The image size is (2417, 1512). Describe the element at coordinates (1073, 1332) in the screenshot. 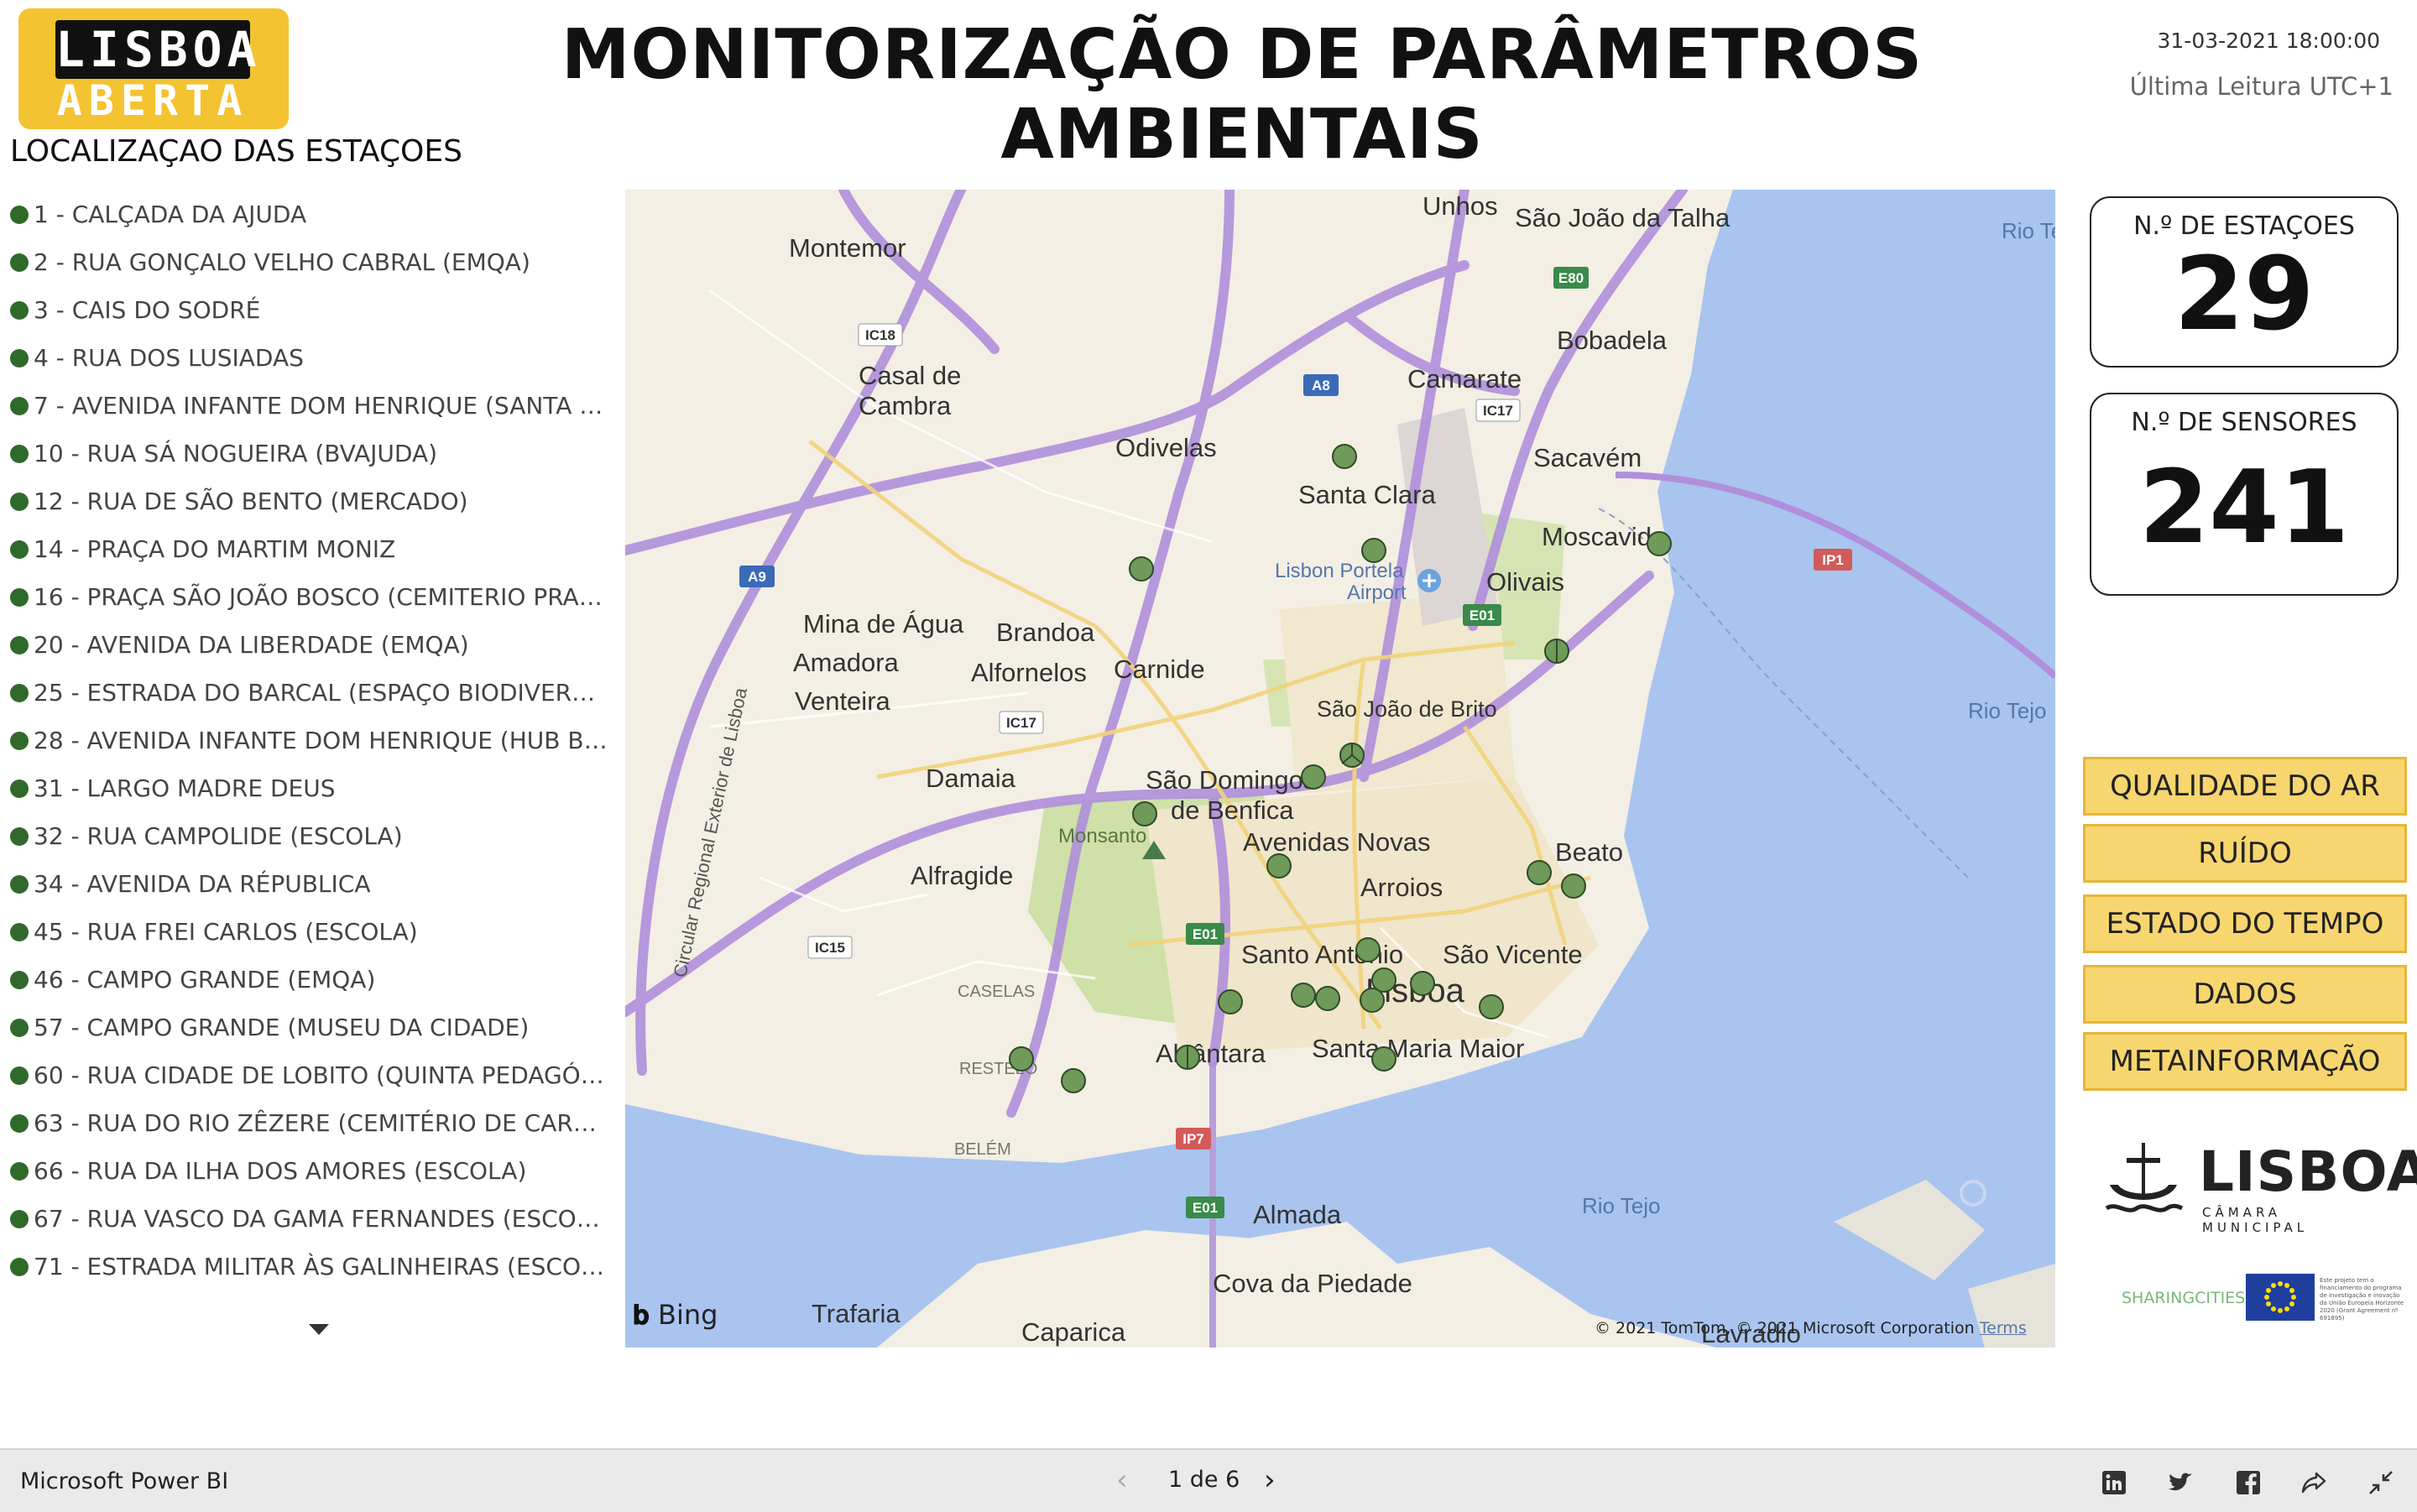

I see `map-label-caparica: Caparica` at that location.